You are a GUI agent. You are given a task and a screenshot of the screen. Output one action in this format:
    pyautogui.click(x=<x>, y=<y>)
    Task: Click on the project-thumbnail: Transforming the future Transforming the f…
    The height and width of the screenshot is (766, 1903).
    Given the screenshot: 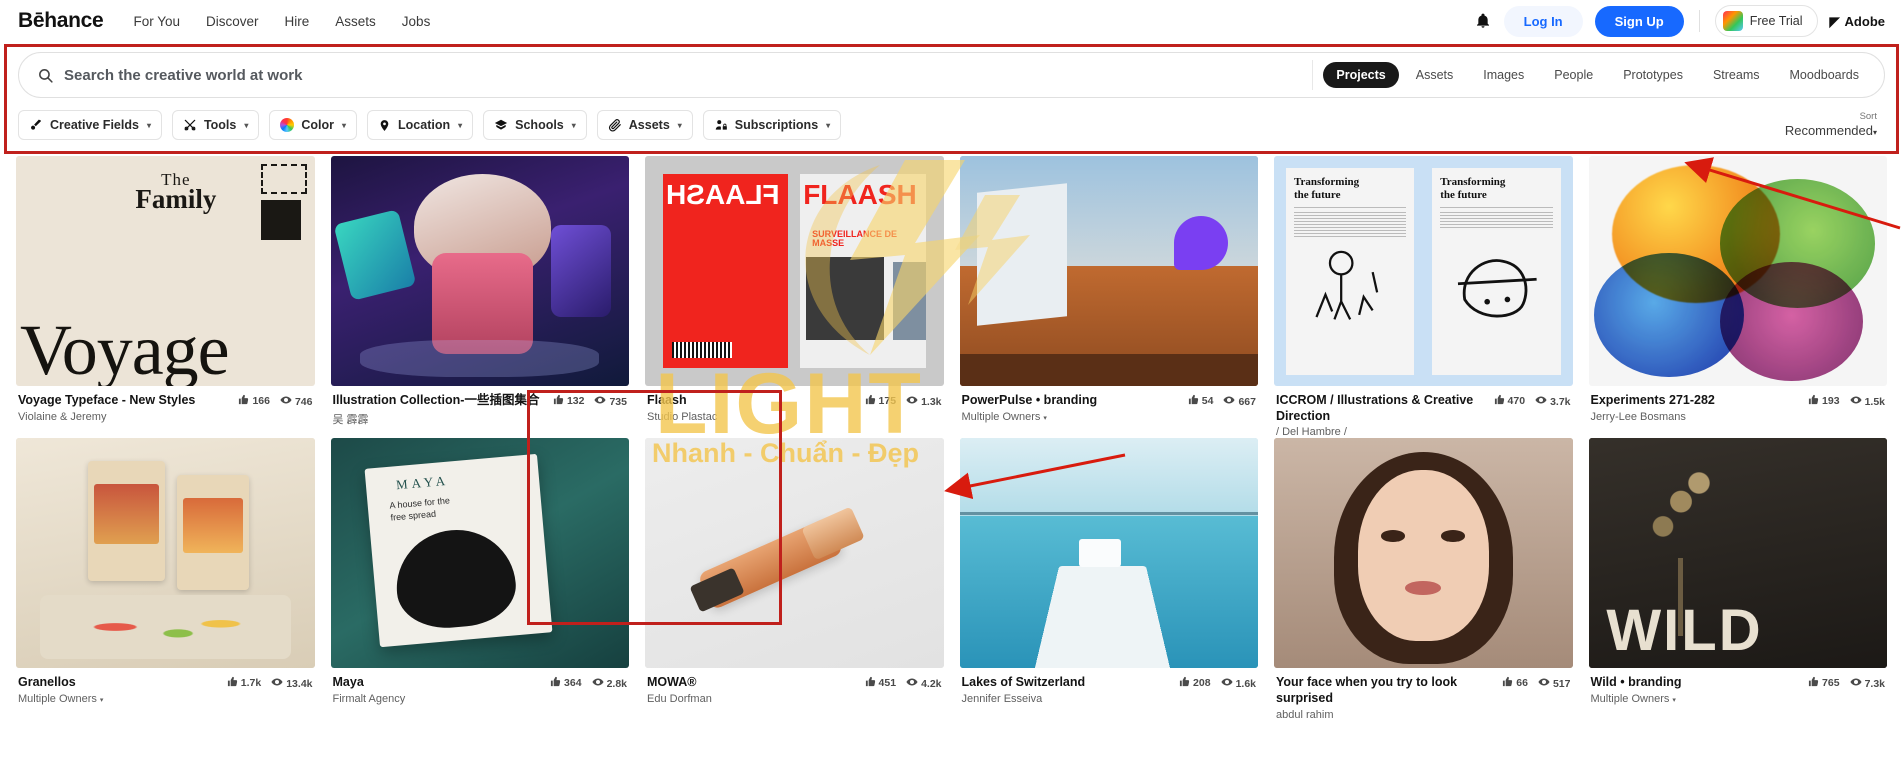 What is the action you would take?
    pyautogui.click(x=1423, y=271)
    